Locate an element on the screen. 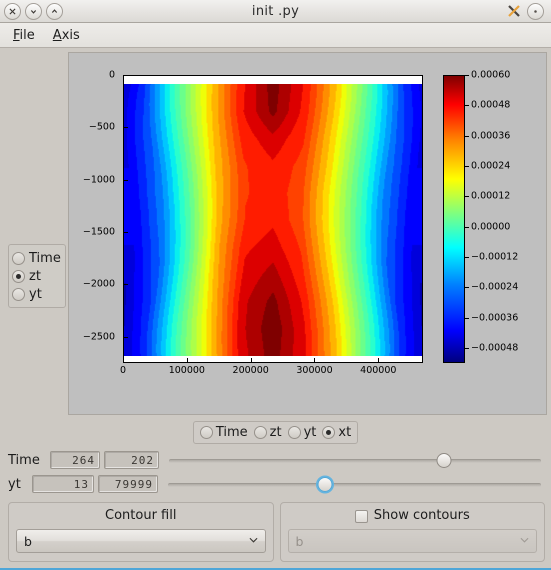 This screenshot has width=551, height=570. colorbar-tick-label: 0.00000 is located at coordinates (491, 227).